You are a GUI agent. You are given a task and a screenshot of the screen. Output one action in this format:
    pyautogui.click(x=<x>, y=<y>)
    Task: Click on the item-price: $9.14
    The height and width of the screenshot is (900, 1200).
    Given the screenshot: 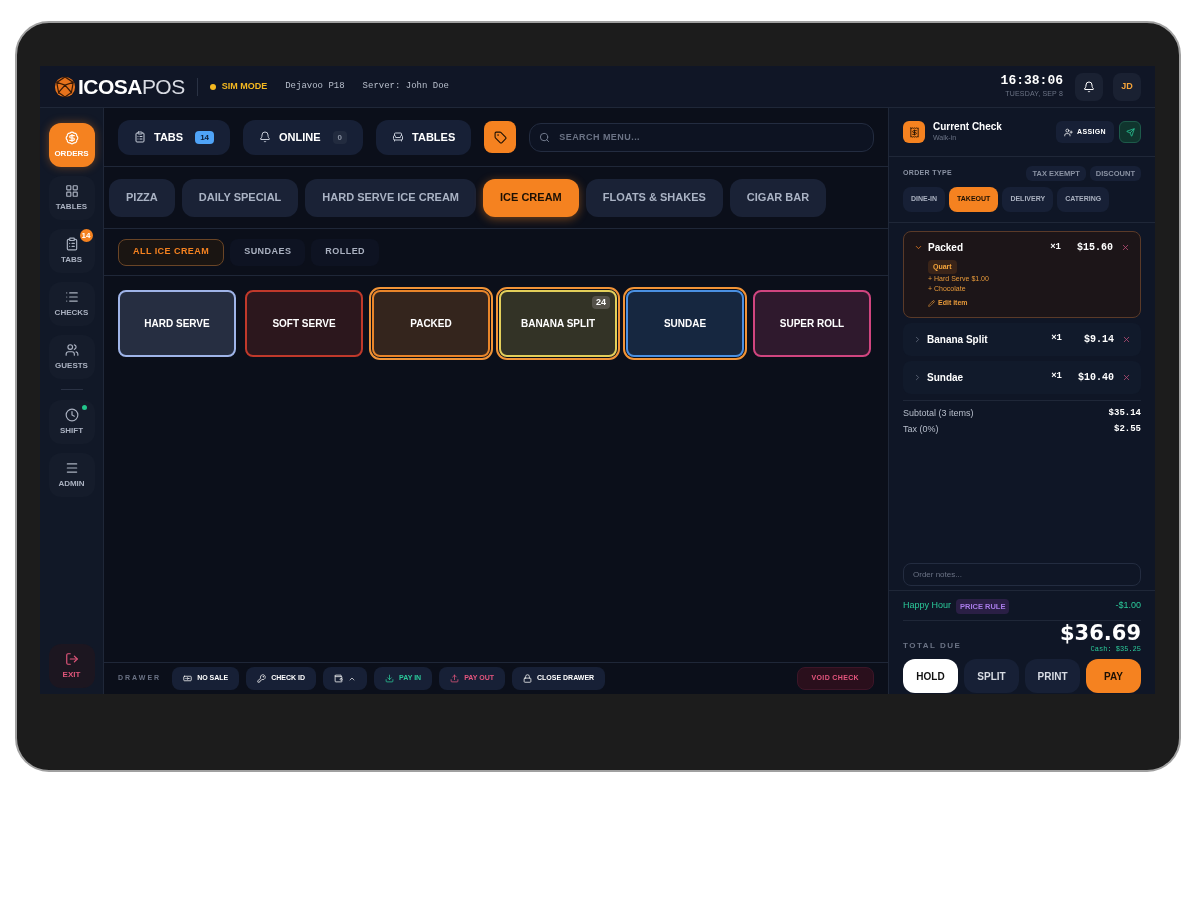 What is the action you would take?
    pyautogui.click(x=1098, y=339)
    